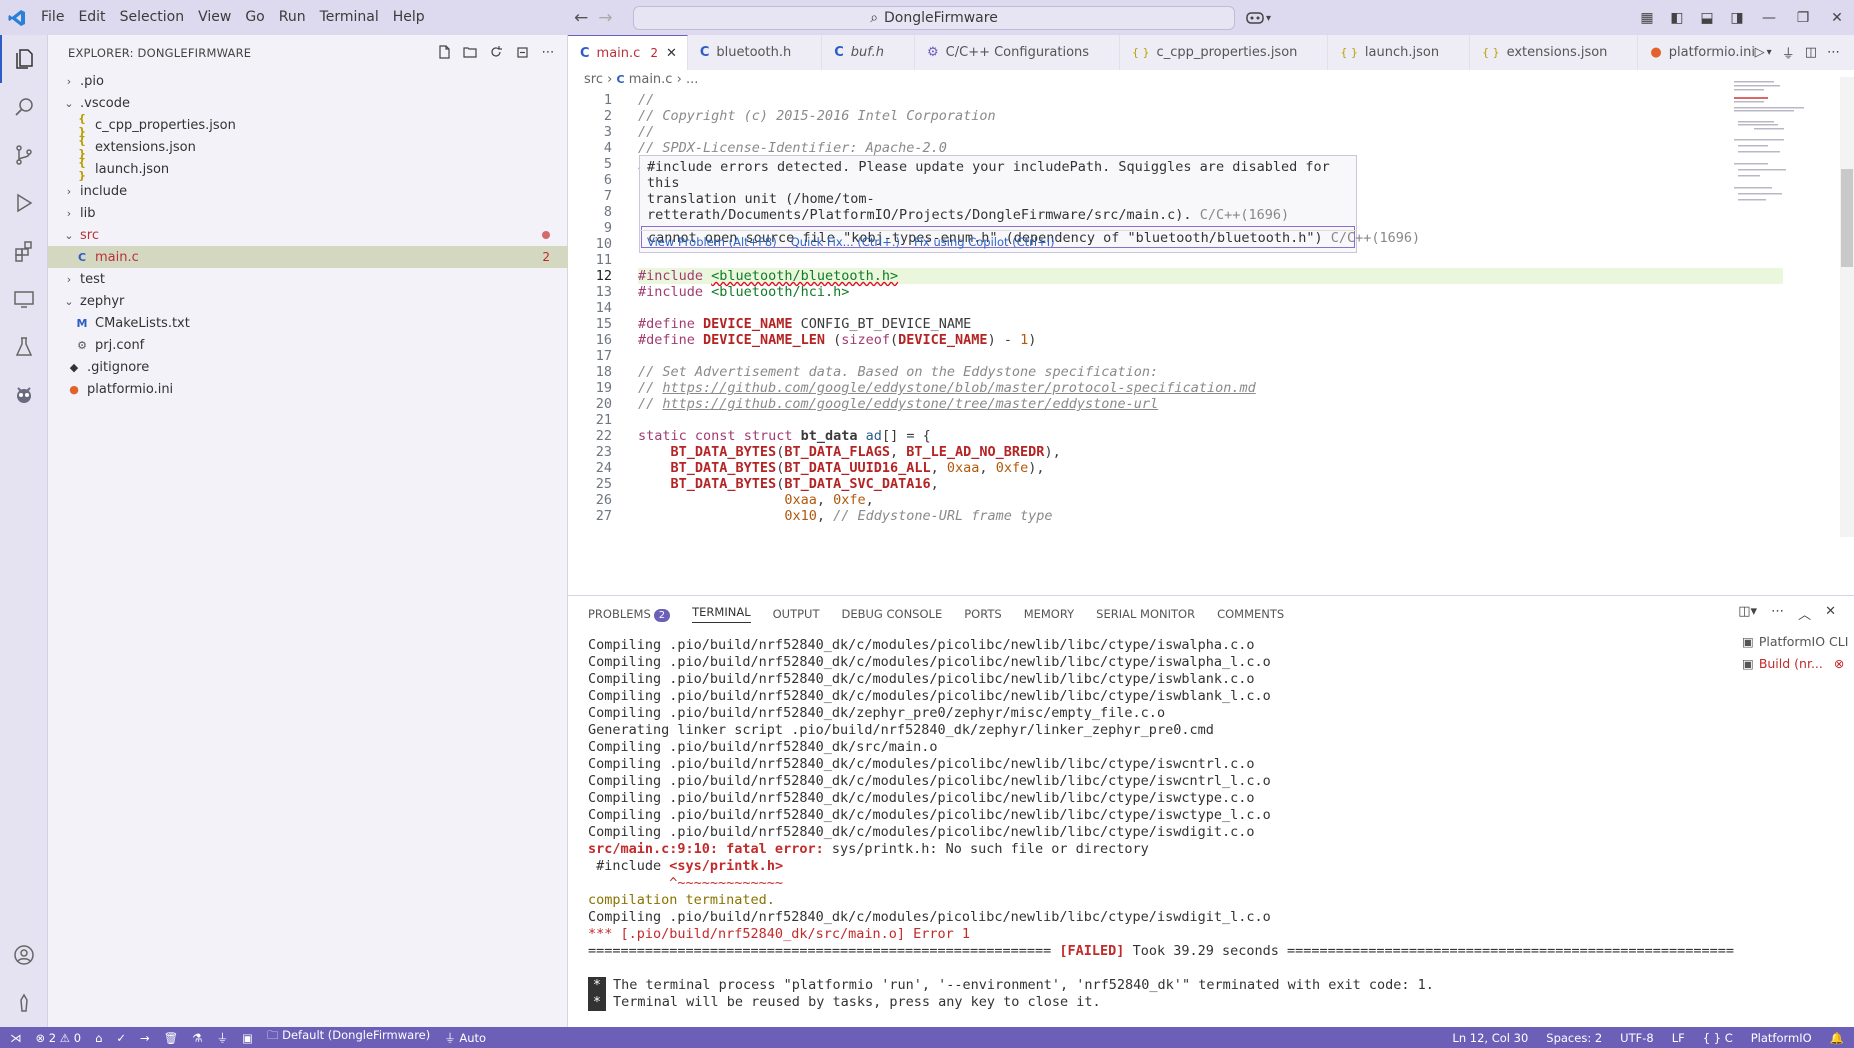 This screenshot has height=1048, width=1854. What do you see at coordinates (308, 81) in the screenshot?
I see `tree-item: › .pio` at bounding box center [308, 81].